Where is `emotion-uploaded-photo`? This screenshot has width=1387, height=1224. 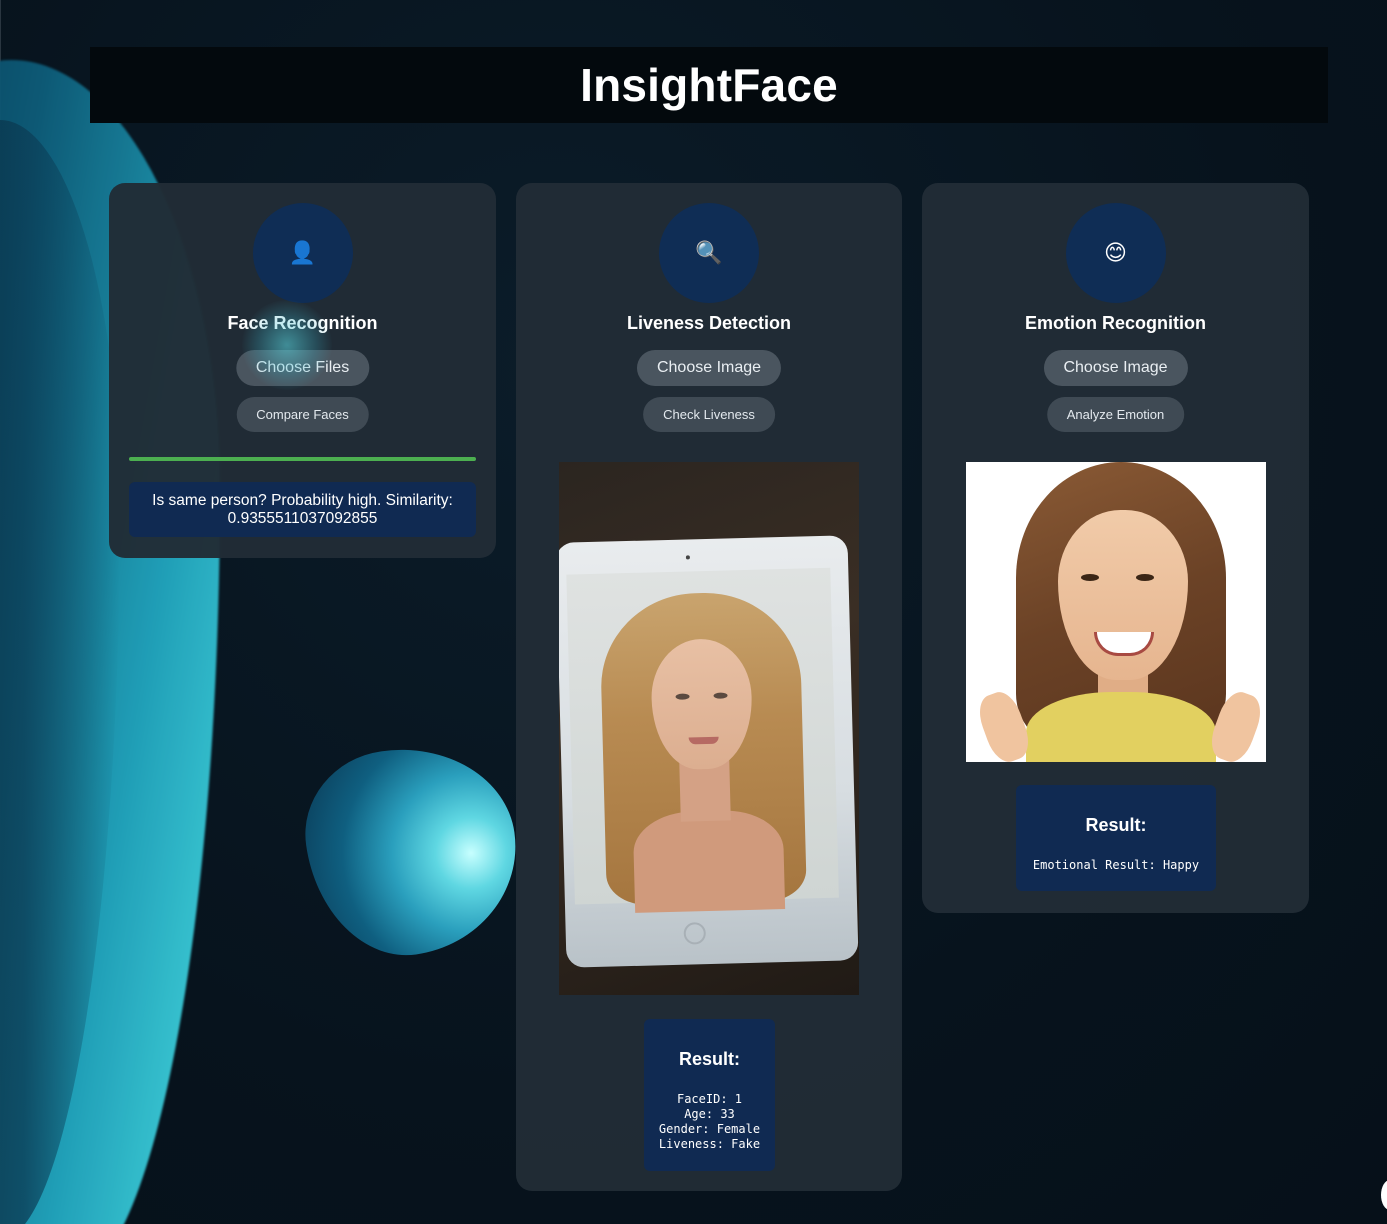
emotion-uploaded-photo is located at coordinates (1116, 612).